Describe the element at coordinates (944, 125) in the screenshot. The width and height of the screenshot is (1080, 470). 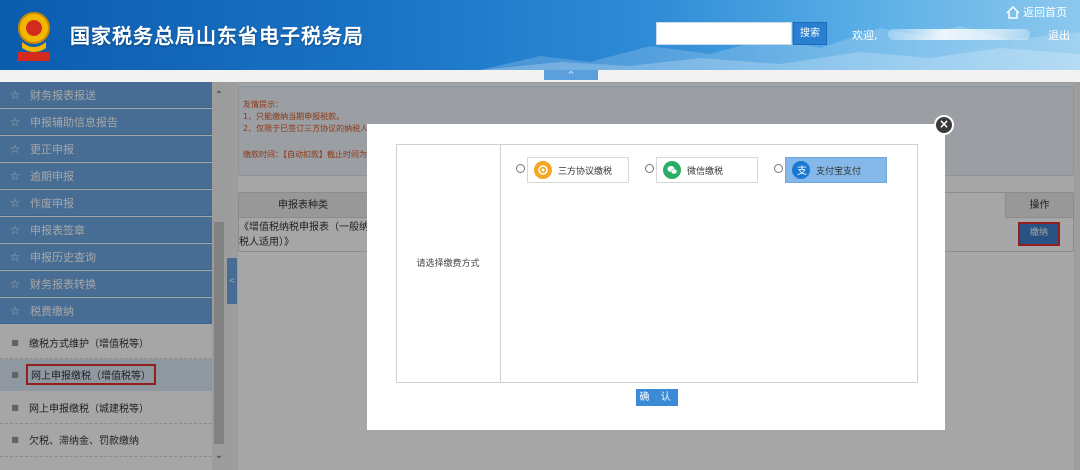
I see `close-icon: ×` at that location.